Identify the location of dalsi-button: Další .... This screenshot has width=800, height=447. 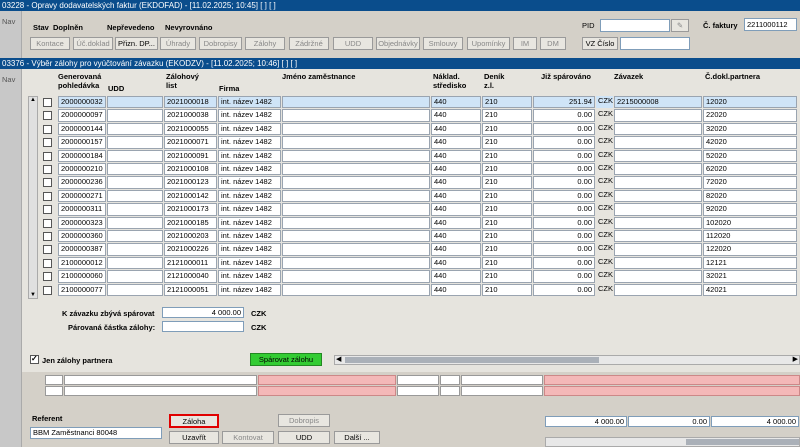
(357, 437).